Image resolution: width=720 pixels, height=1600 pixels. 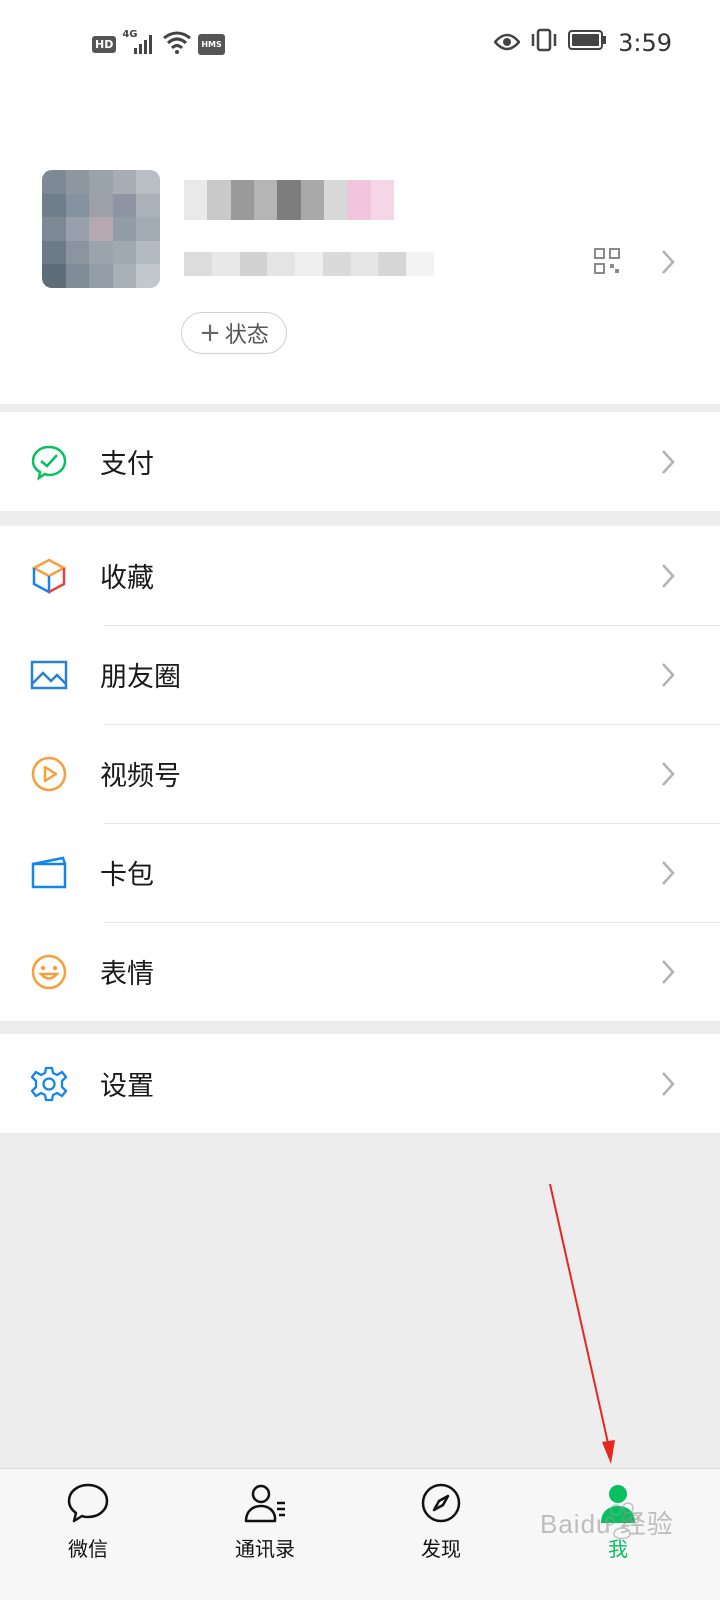 I want to click on status-time: 3:59, so click(x=645, y=43).